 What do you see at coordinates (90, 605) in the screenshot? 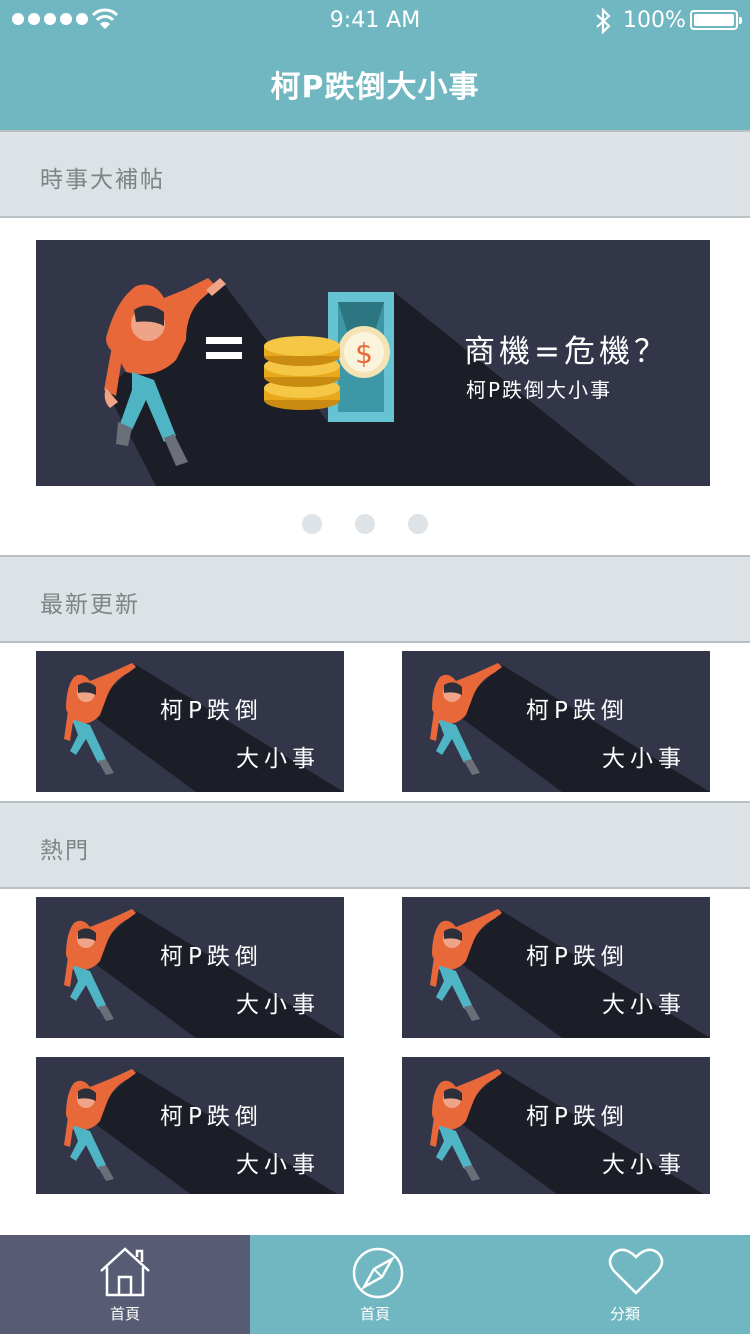
I see `section-title: 最新更新` at bounding box center [90, 605].